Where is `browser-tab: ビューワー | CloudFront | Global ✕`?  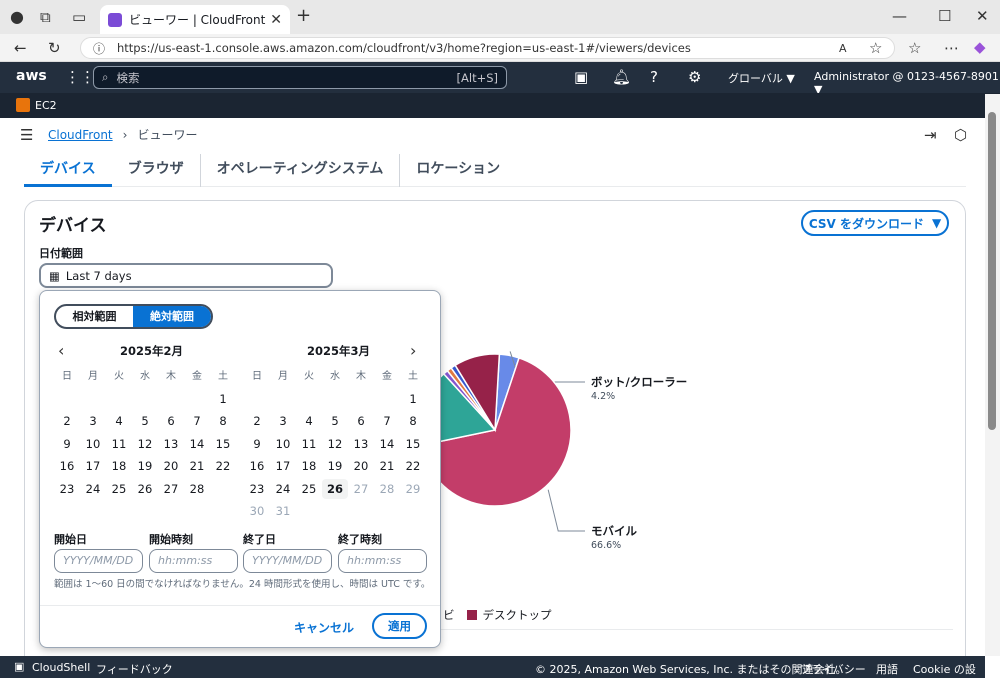 browser-tab: ビューワー | CloudFront | Global ✕ is located at coordinates (195, 19).